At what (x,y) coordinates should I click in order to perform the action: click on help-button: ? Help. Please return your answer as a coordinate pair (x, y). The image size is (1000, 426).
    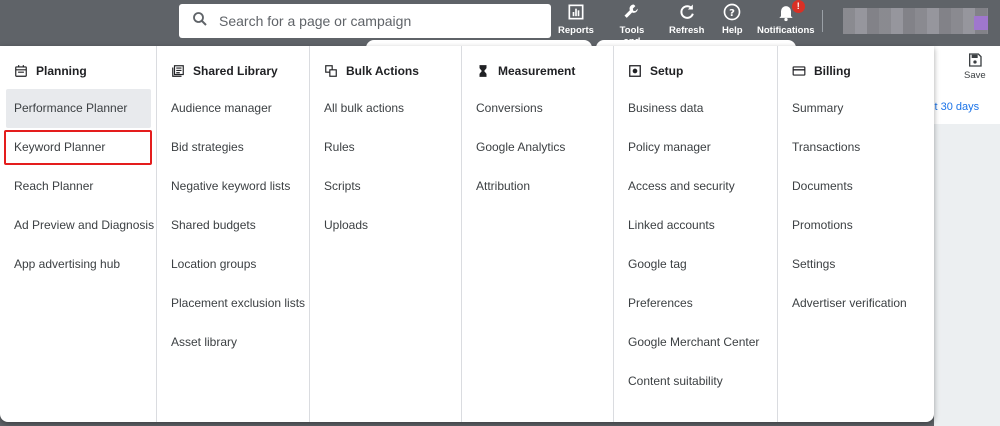
    Looking at the image, I should click on (732, 19).